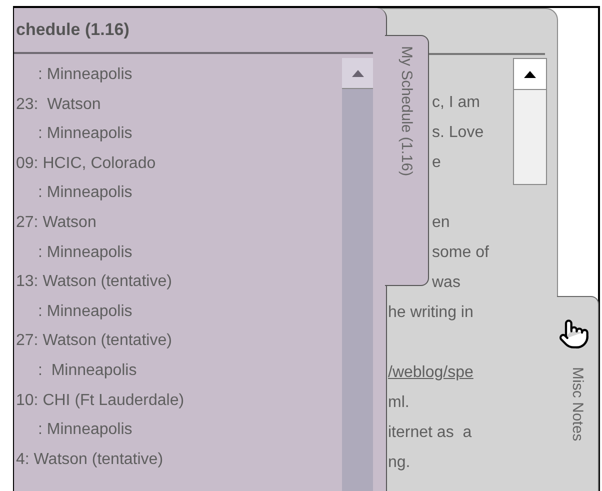 This screenshot has width=602, height=491. I want to click on schedule-date-entry: 13: Watson (tentative), so click(94, 282).